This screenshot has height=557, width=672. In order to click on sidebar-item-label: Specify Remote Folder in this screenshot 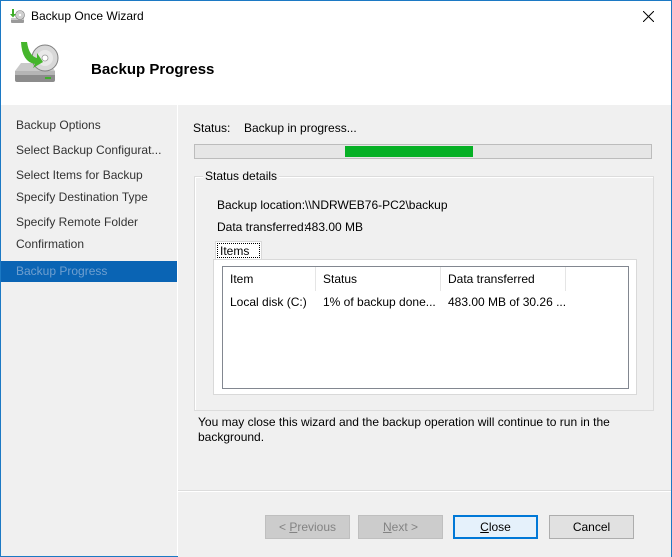, I will do `click(77, 222)`.